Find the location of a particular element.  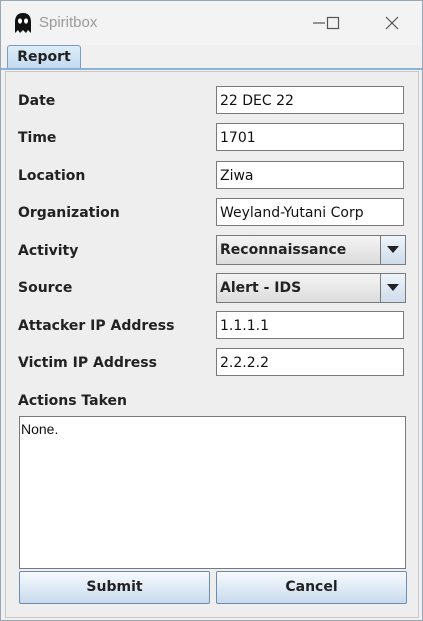

source-label: Source is located at coordinates (45, 288).